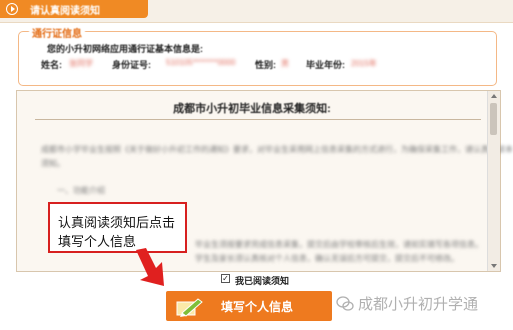 The image size is (513, 330). What do you see at coordinates (256, 11) in the screenshot?
I see `top-tab-bar: 请认真阅读须知` at bounding box center [256, 11].